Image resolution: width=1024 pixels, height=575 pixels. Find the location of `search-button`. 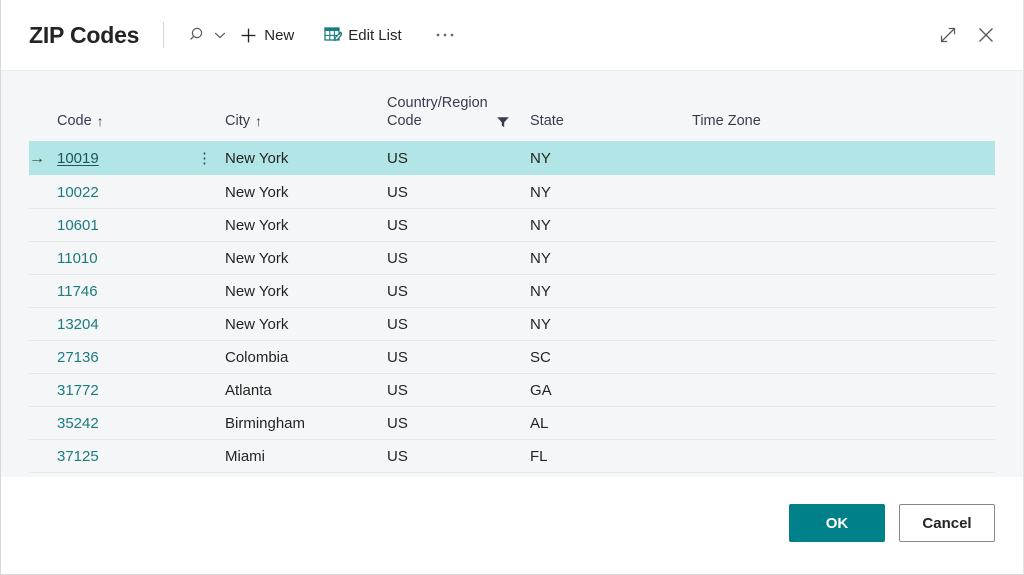

search-button is located at coordinates (207, 35).